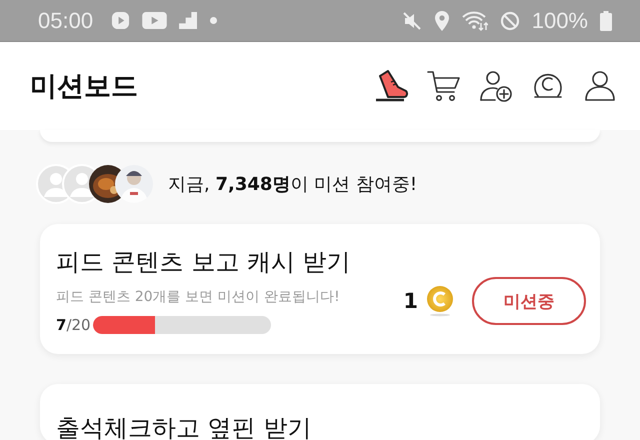 The height and width of the screenshot is (440, 640). What do you see at coordinates (510, 20) in the screenshot?
I see `do-not-disturb-icon` at bounding box center [510, 20].